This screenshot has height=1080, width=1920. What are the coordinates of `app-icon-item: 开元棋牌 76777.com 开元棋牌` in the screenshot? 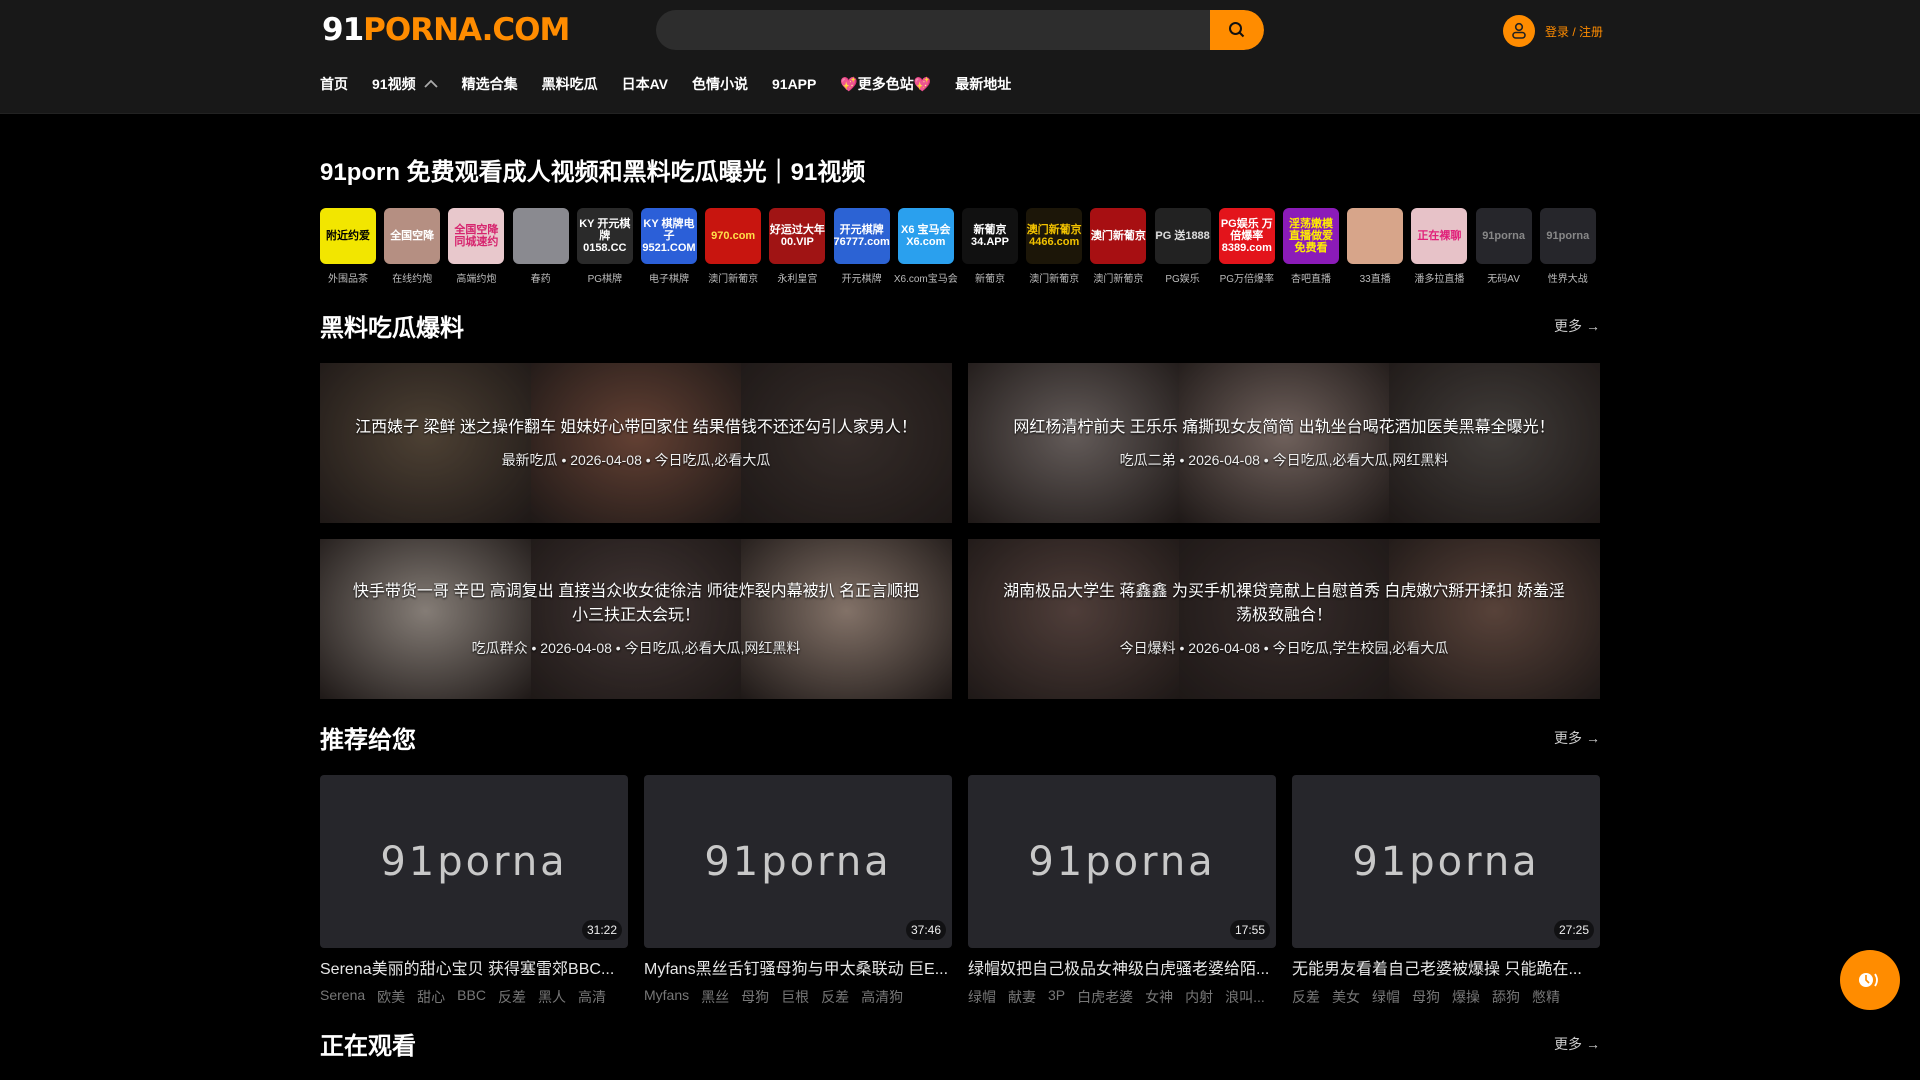 It's located at (861, 246).